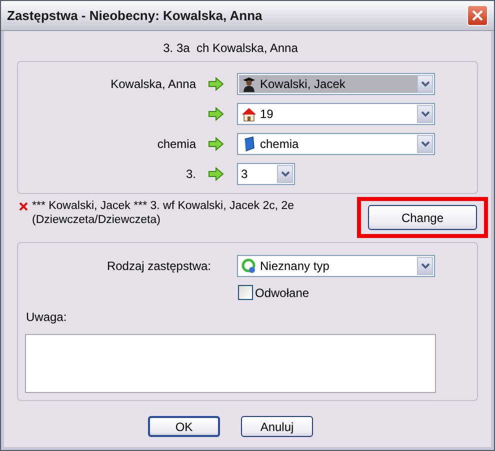 This screenshot has width=495, height=451. Describe the element at coordinates (23, 206) in the screenshot. I see `error-icon` at that location.